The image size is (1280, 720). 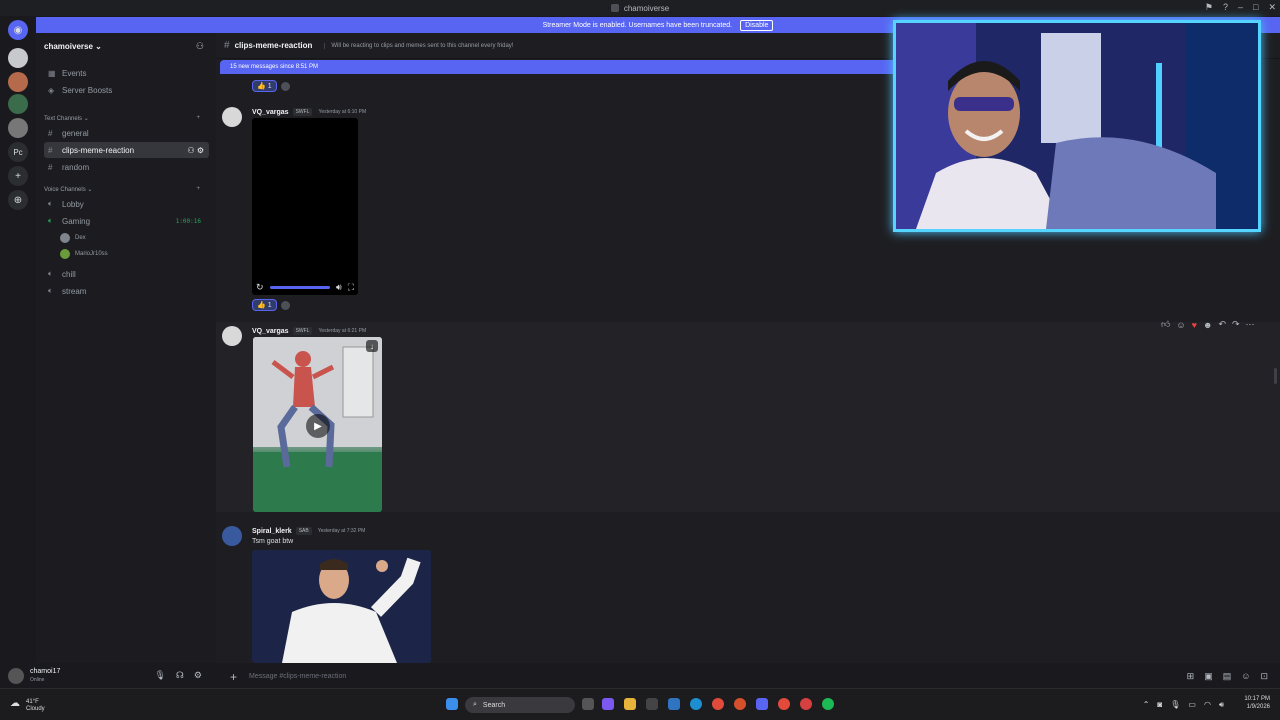 What do you see at coordinates (652, 704) in the screenshot?
I see `store-icon` at bounding box center [652, 704].